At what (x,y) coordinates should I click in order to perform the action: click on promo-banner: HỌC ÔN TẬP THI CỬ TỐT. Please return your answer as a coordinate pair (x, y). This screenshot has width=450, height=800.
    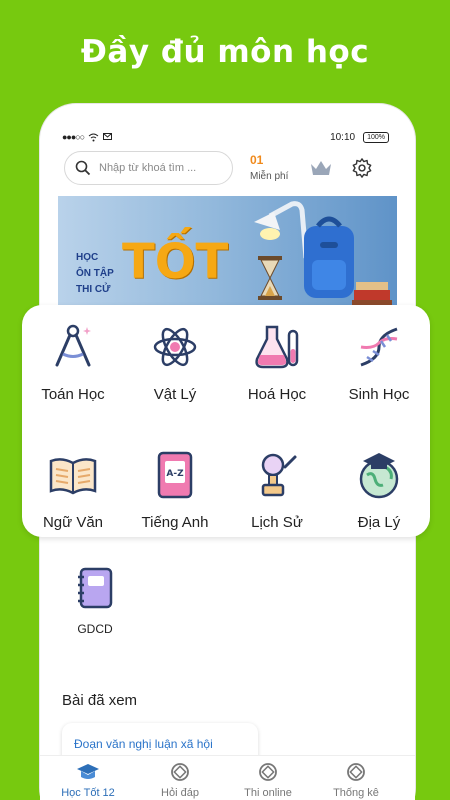
    Looking at the image, I should click on (227, 256).